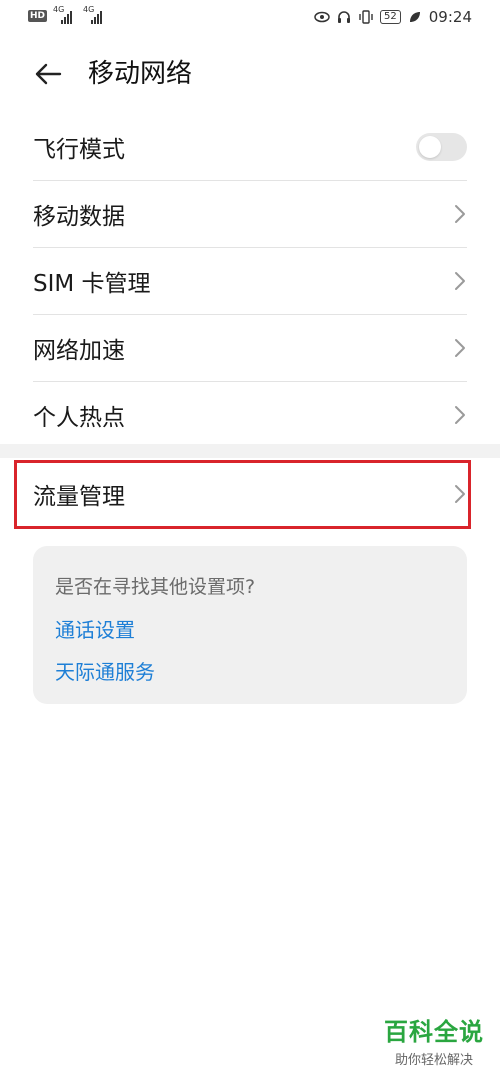 This screenshot has width=500, height=1084. I want to click on hd-badge: HD, so click(38, 16).